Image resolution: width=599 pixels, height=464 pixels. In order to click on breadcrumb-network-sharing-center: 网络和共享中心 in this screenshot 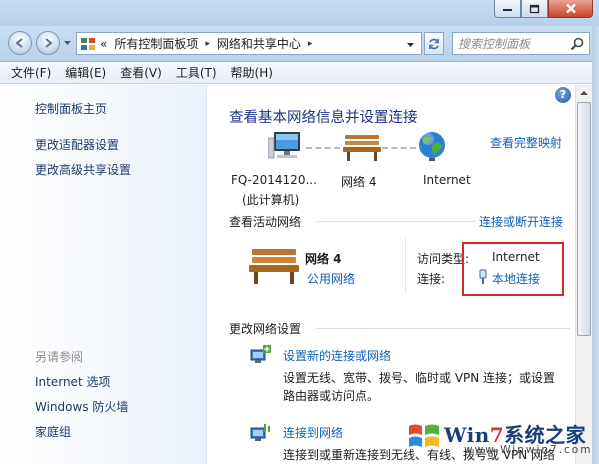, I will do `click(259, 43)`.